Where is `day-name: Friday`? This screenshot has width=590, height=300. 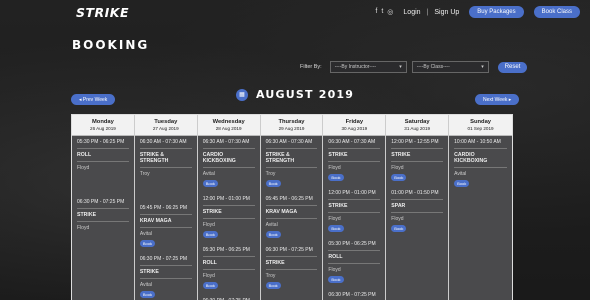
day-name: Friday is located at coordinates (354, 122).